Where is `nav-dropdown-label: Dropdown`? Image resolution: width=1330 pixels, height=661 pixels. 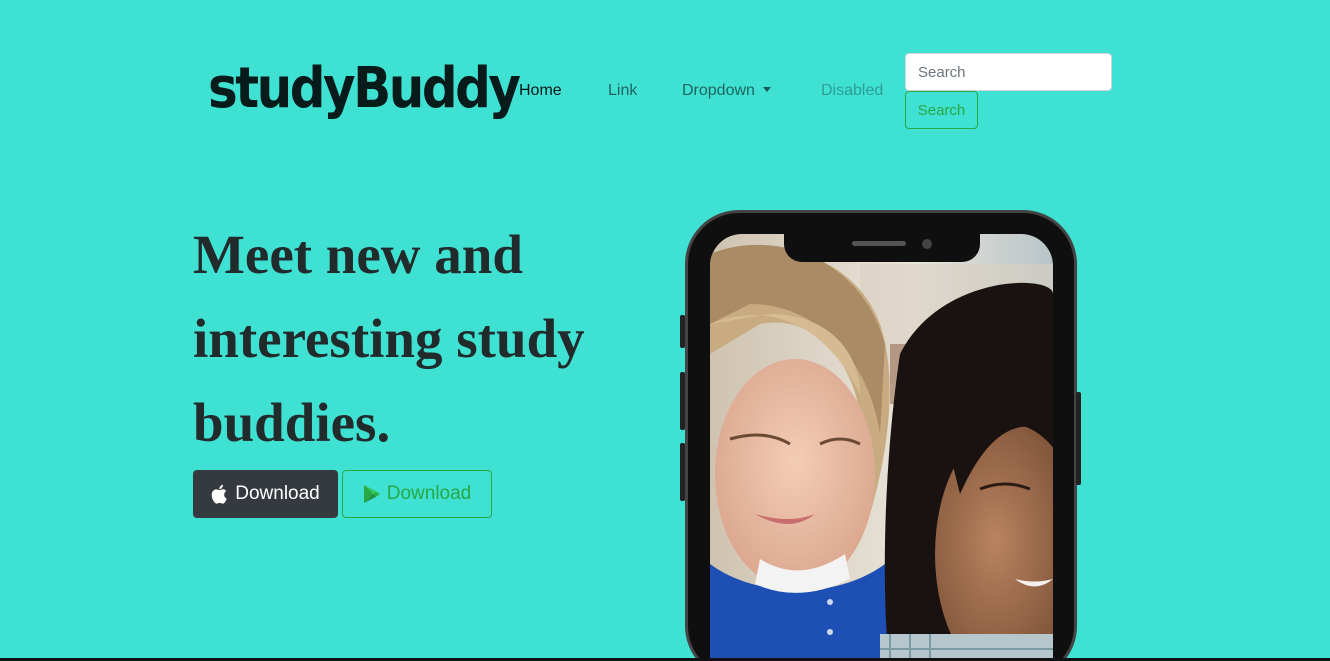 nav-dropdown-label: Dropdown is located at coordinates (718, 90).